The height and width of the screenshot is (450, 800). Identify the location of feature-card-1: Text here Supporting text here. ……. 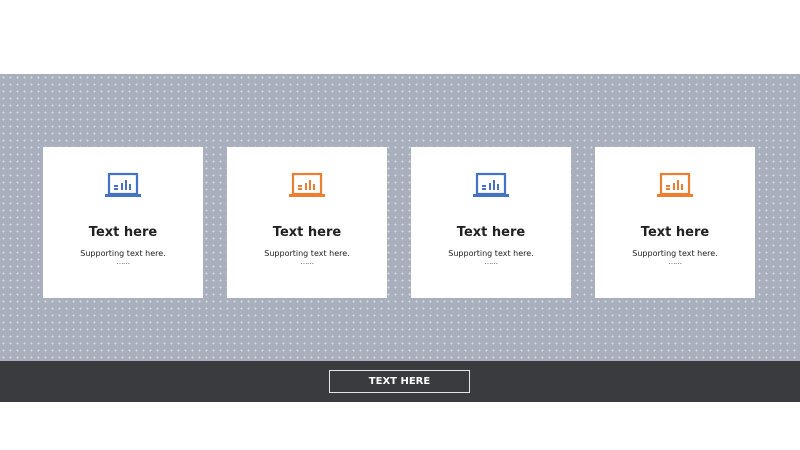
(123, 222).